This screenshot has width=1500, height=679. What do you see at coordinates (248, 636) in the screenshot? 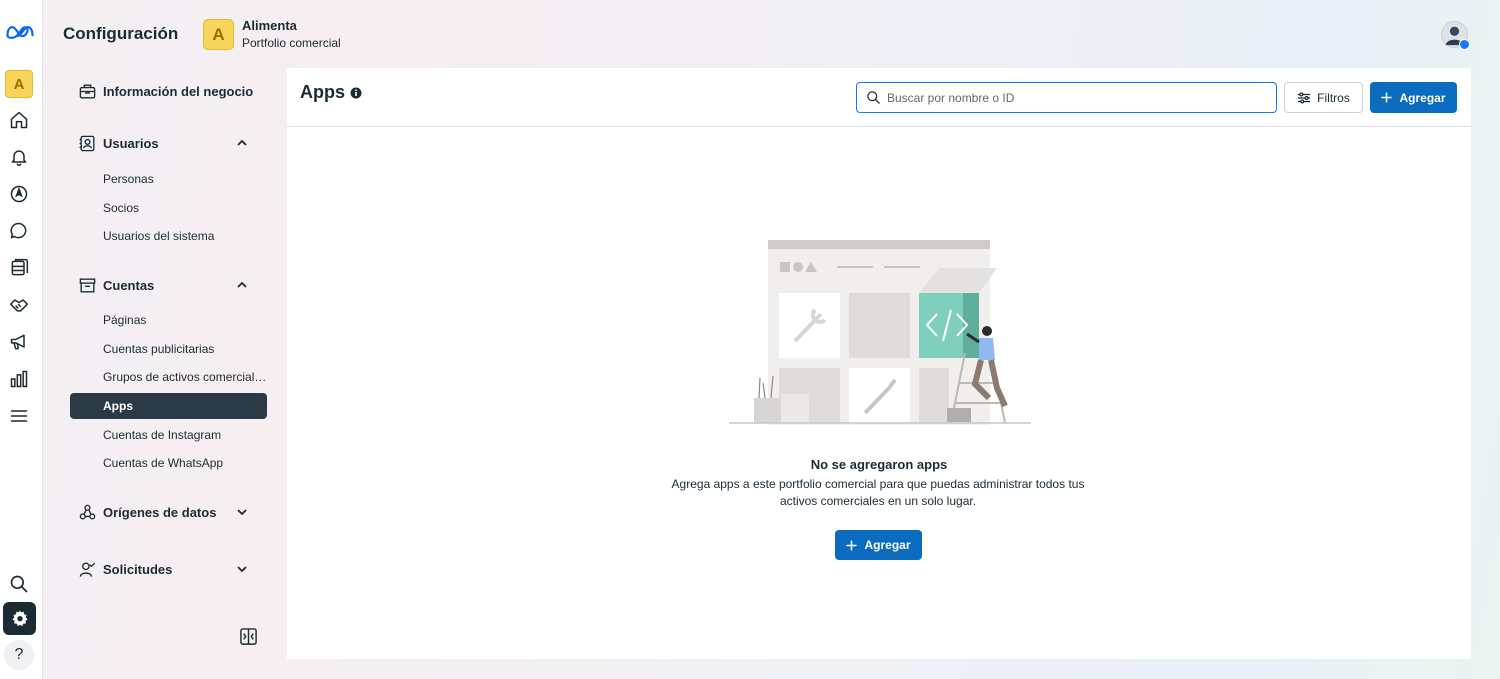
I see `collapse-sidebar-icon` at bounding box center [248, 636].